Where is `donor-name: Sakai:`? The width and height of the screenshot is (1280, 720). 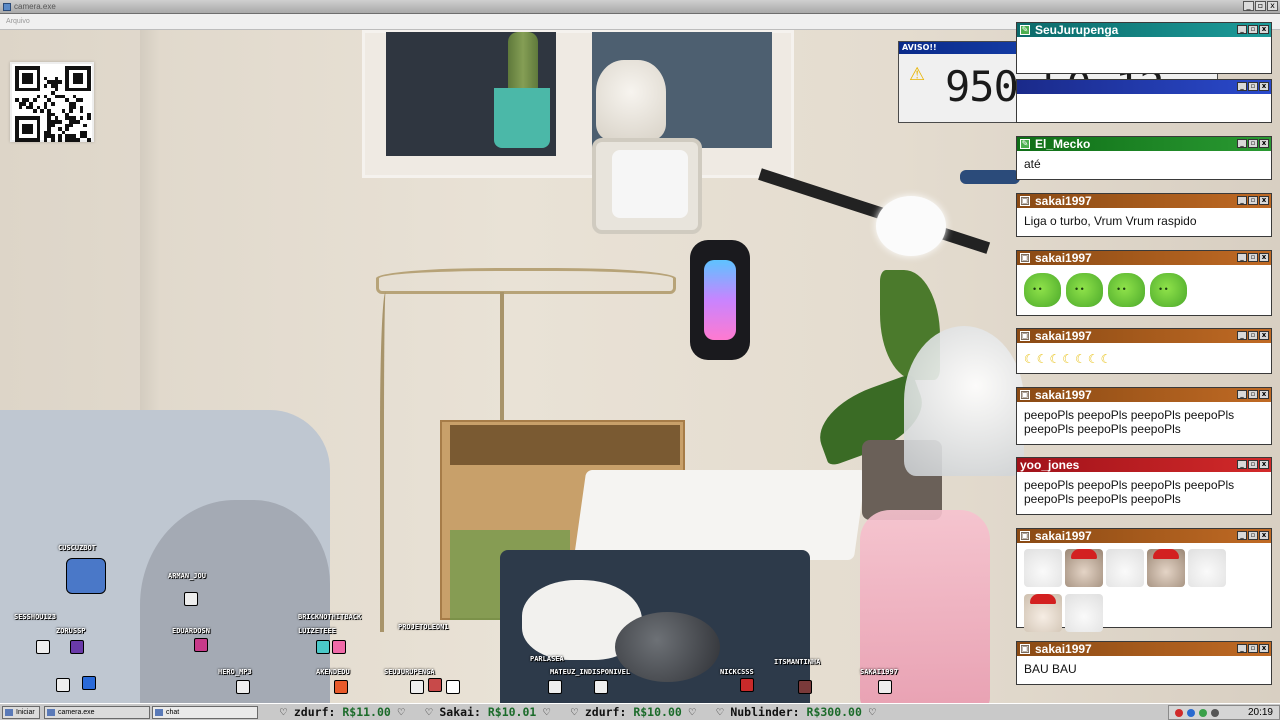 donor-name: Sakai: is located at coordinates (460, 712).